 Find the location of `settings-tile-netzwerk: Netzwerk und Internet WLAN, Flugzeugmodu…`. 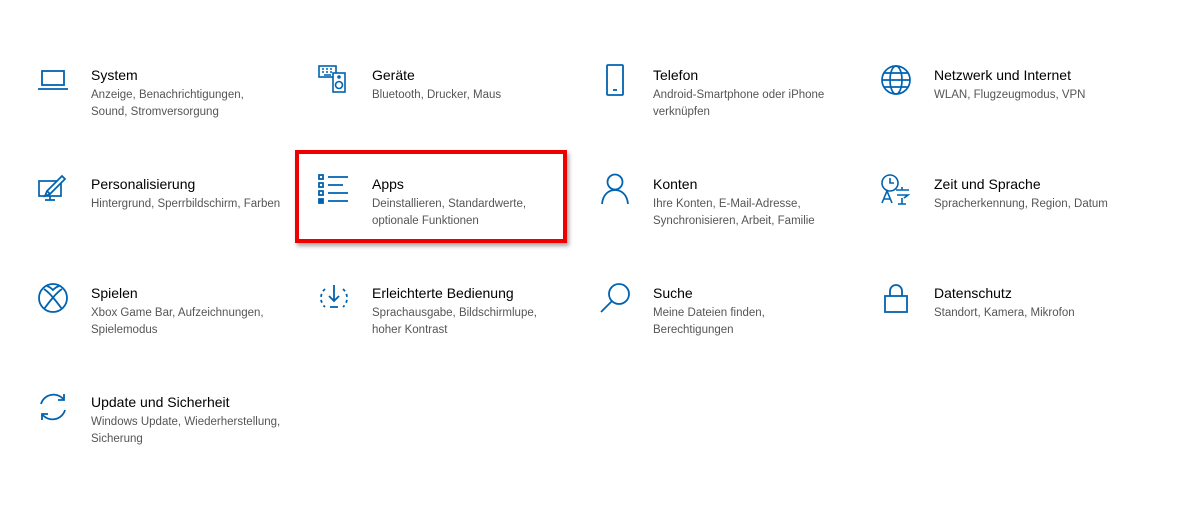

settings-tile-netzwerk: Netzwerk und Internet WLAN, Flugzeugmodu… is located at coordinates (1017, 116).